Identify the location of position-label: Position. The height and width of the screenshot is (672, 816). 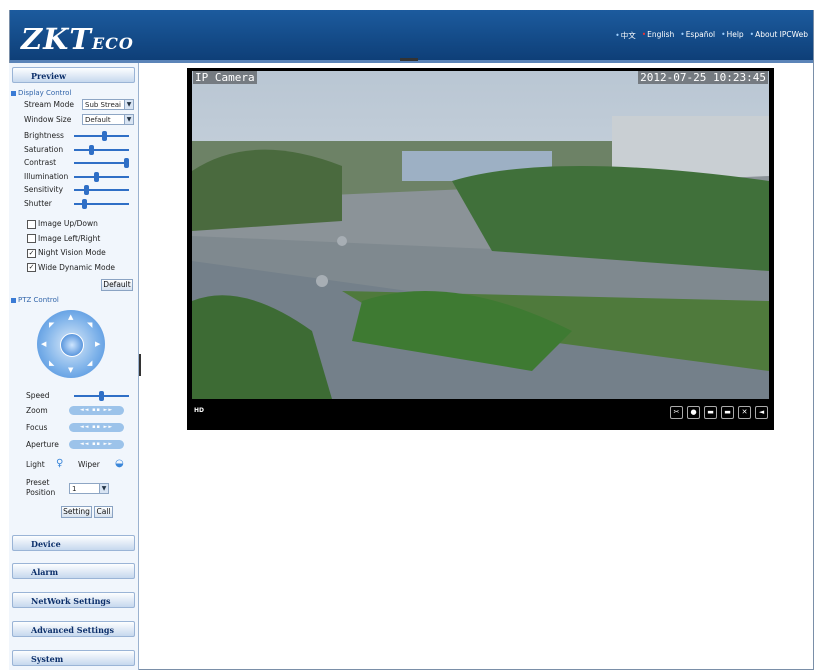
(41, 492).